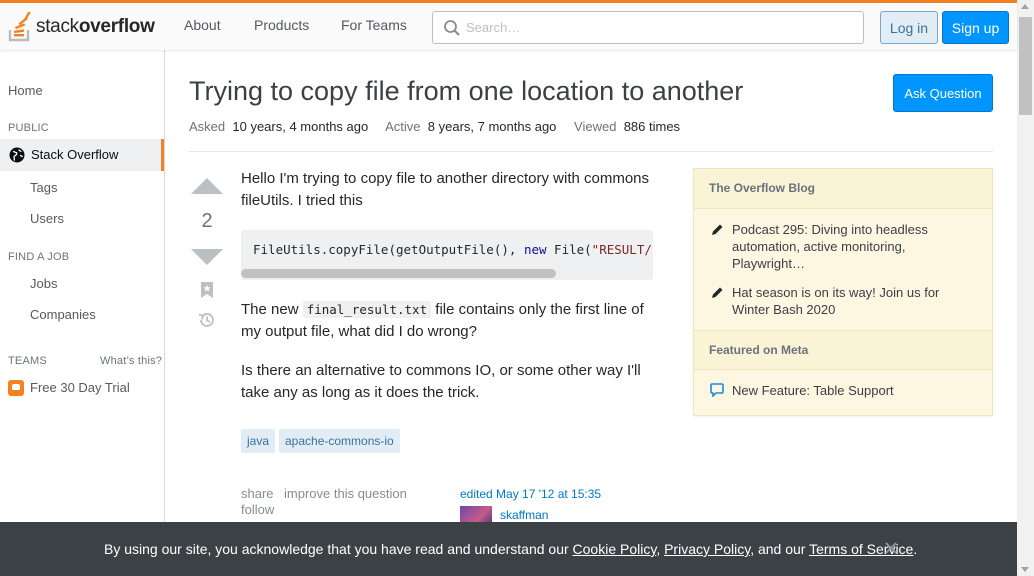 The height and width of the screenshot is (576, 1034). I want to click on close-icon, so click(891, 548).